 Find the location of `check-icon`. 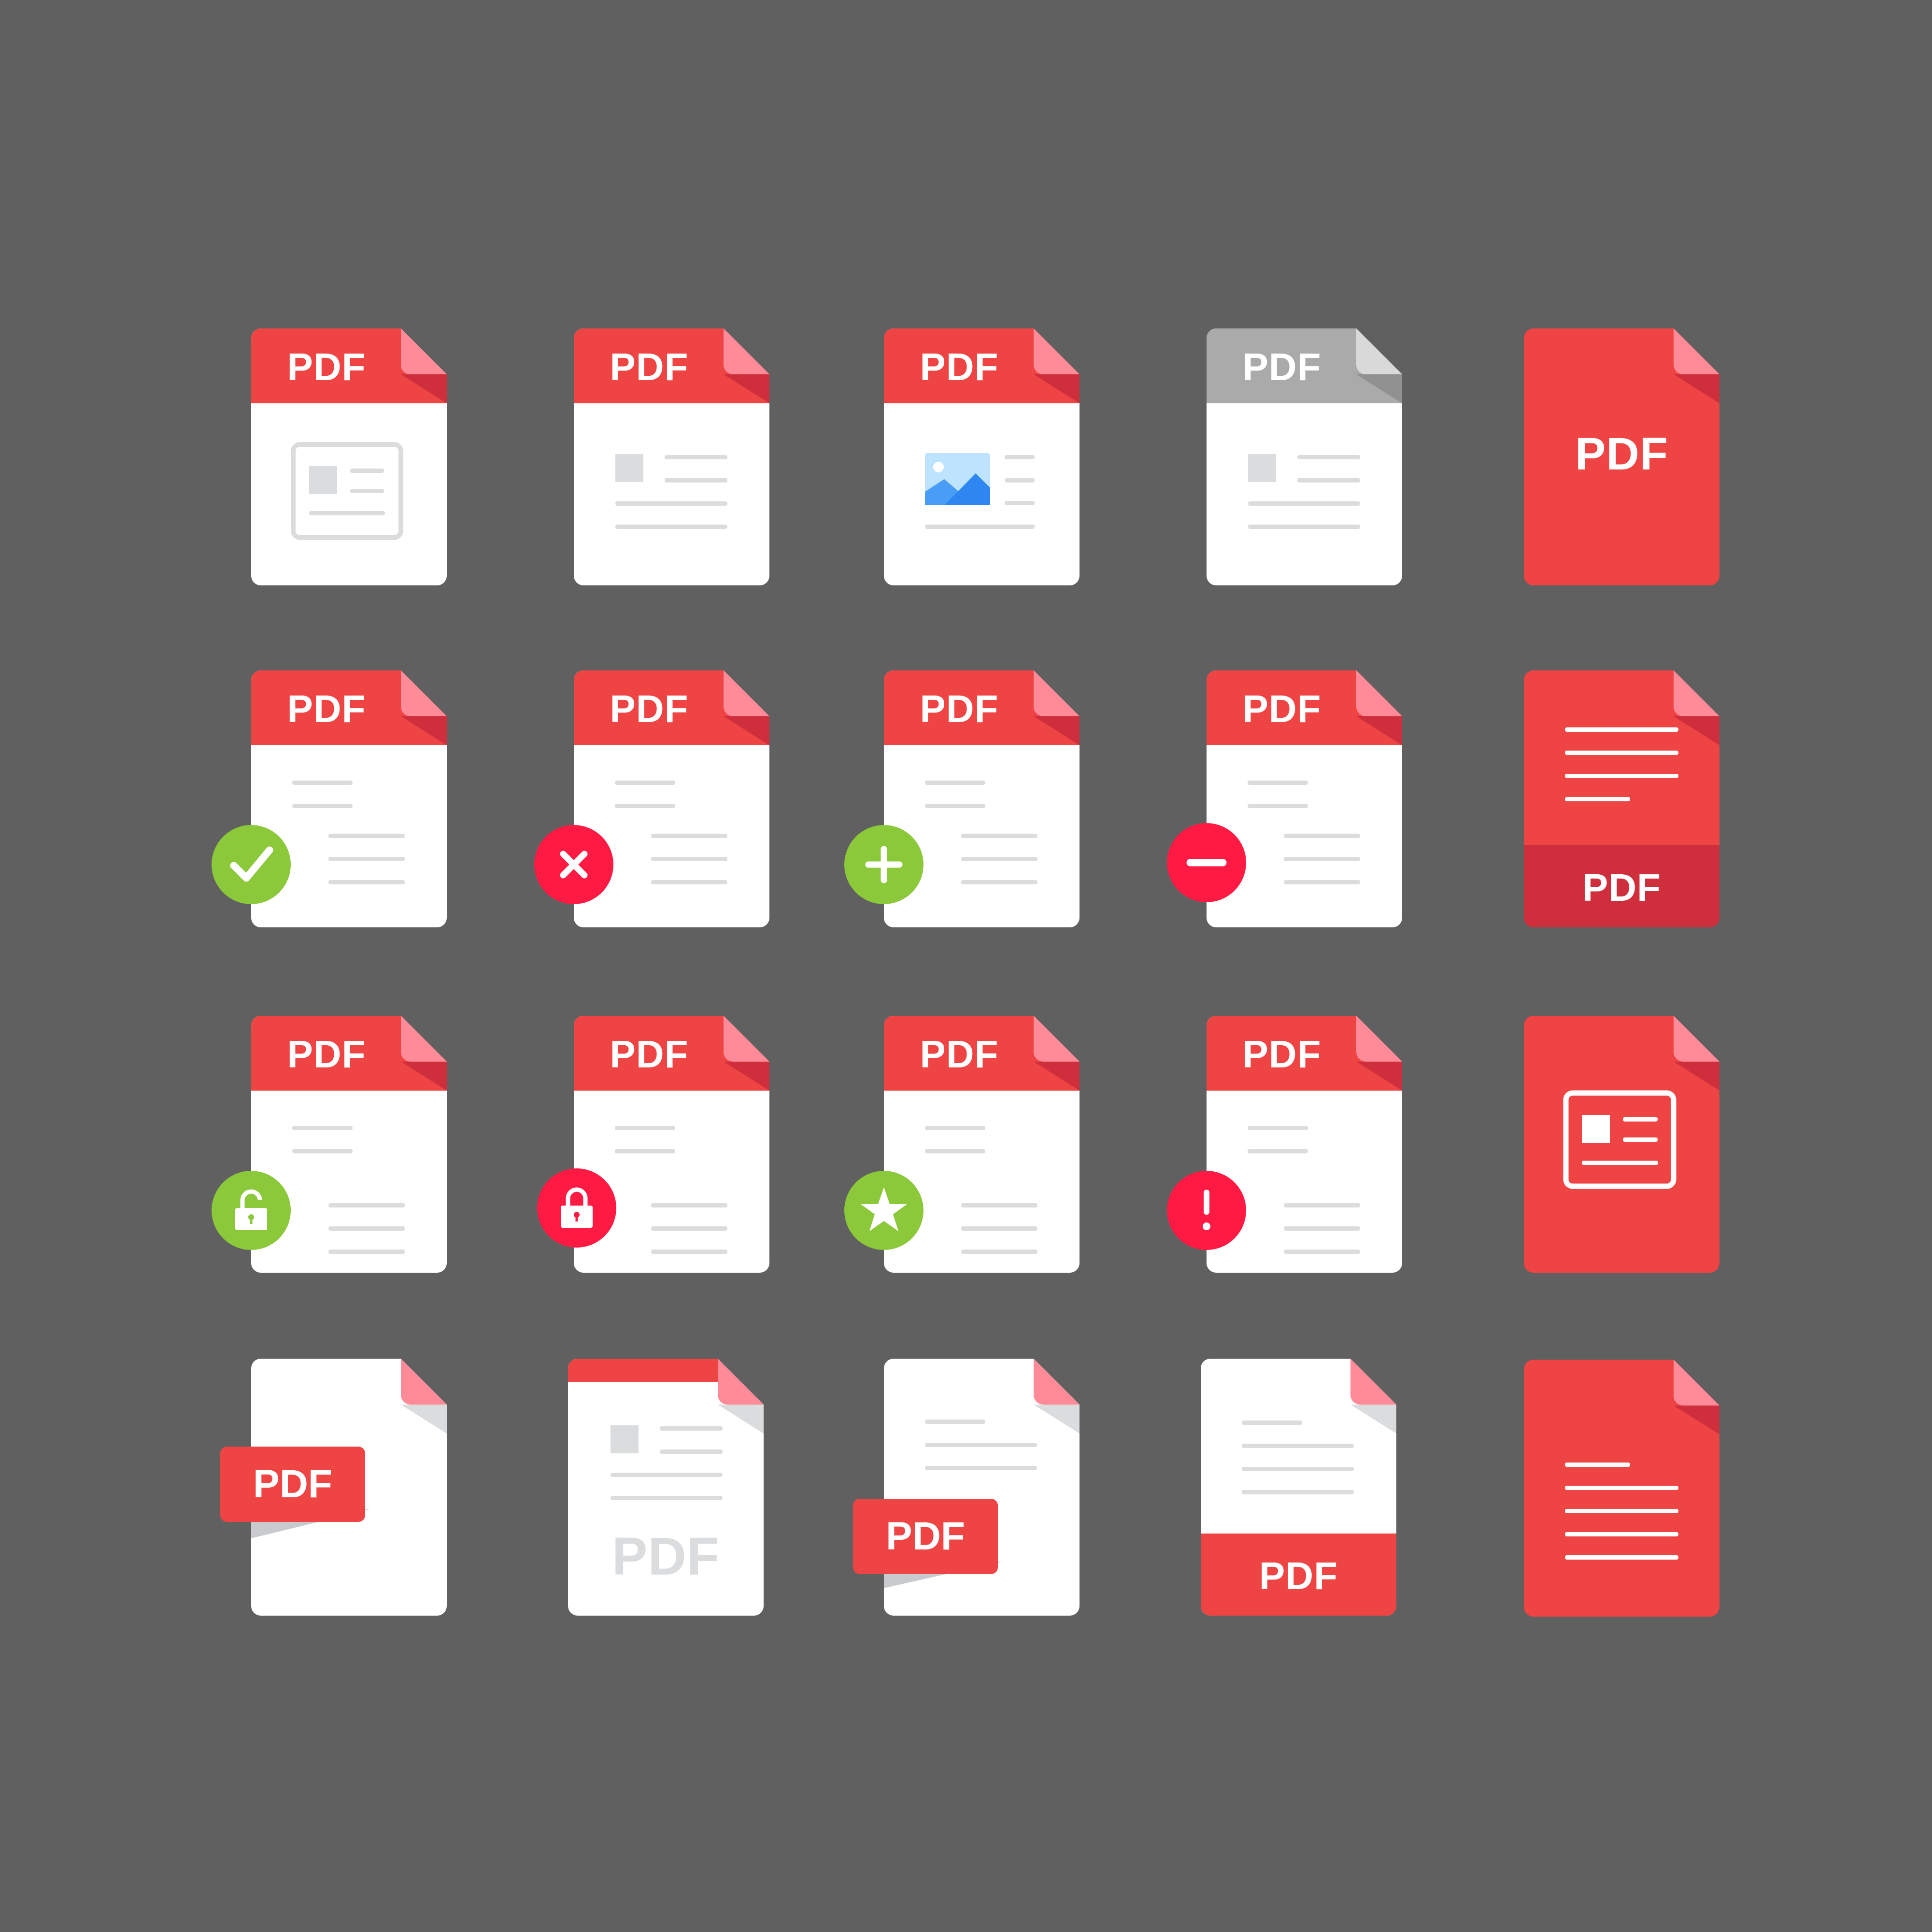

check-icon is located at coordinates (252, 864).